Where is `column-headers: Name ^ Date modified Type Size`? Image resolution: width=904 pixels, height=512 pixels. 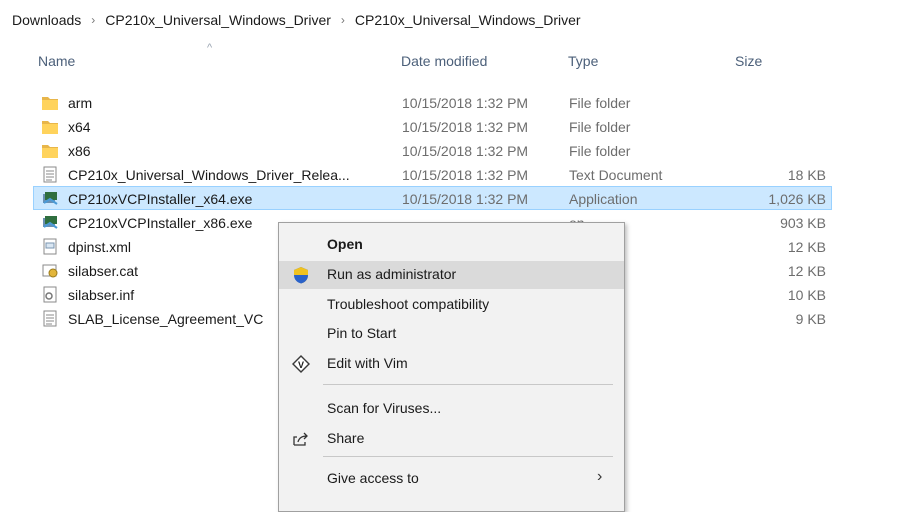 column-headers: Name ^ Date modified Type Size is located at coordinates (452, 58).